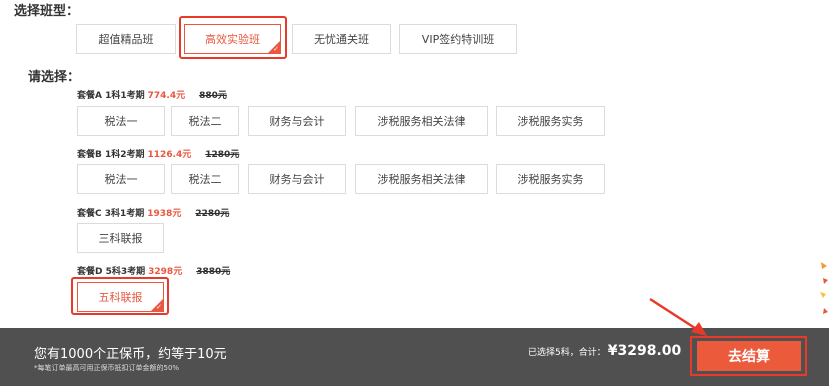 Image resolution: width=829 pixels, height=386 pixels. What do you see at coordinates (678, 316) in the screenshot?
I see `annotation-arrow-icon` at bounding box center [678, 316].